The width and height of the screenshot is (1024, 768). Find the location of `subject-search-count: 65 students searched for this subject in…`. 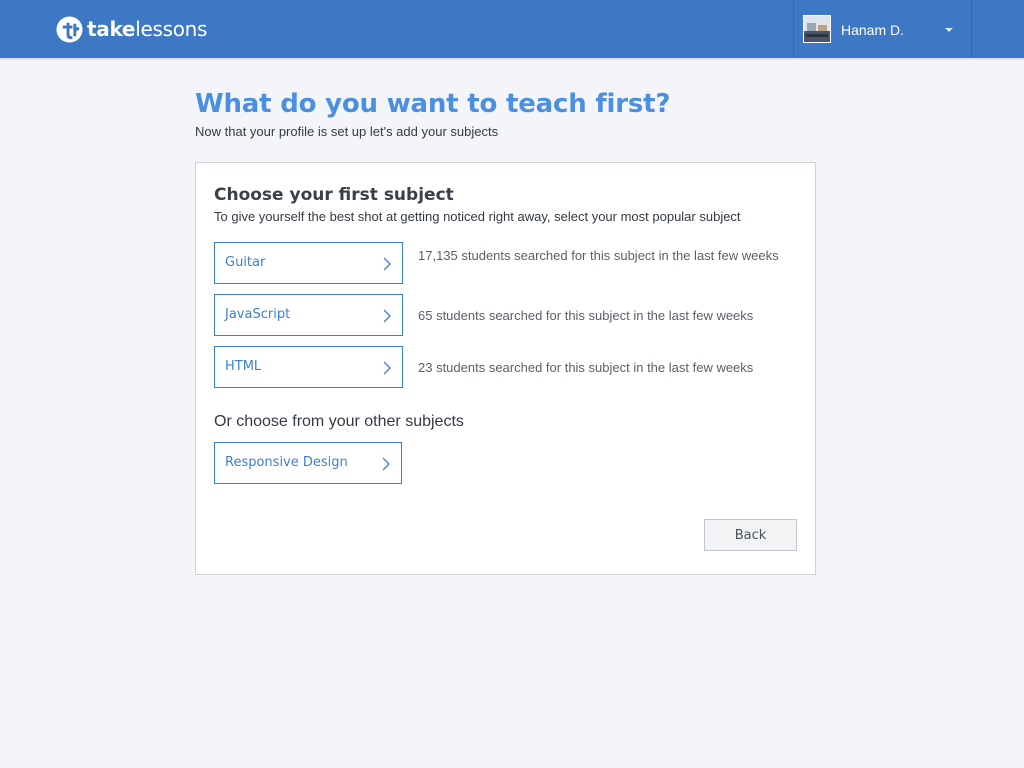

subject-search-count: 65 students searched for this subject in… is located at coordinates (586, 315).